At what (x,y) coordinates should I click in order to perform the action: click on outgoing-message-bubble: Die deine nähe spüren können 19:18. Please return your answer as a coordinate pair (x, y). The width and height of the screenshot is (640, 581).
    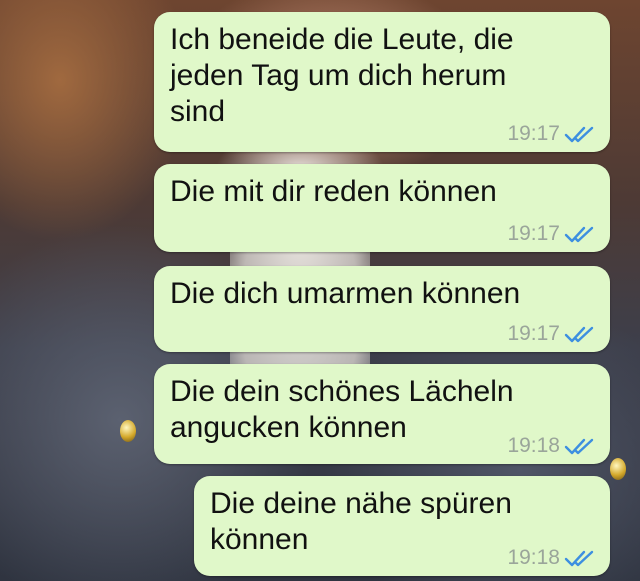
    Looking at the image, I should click on (402, 526).